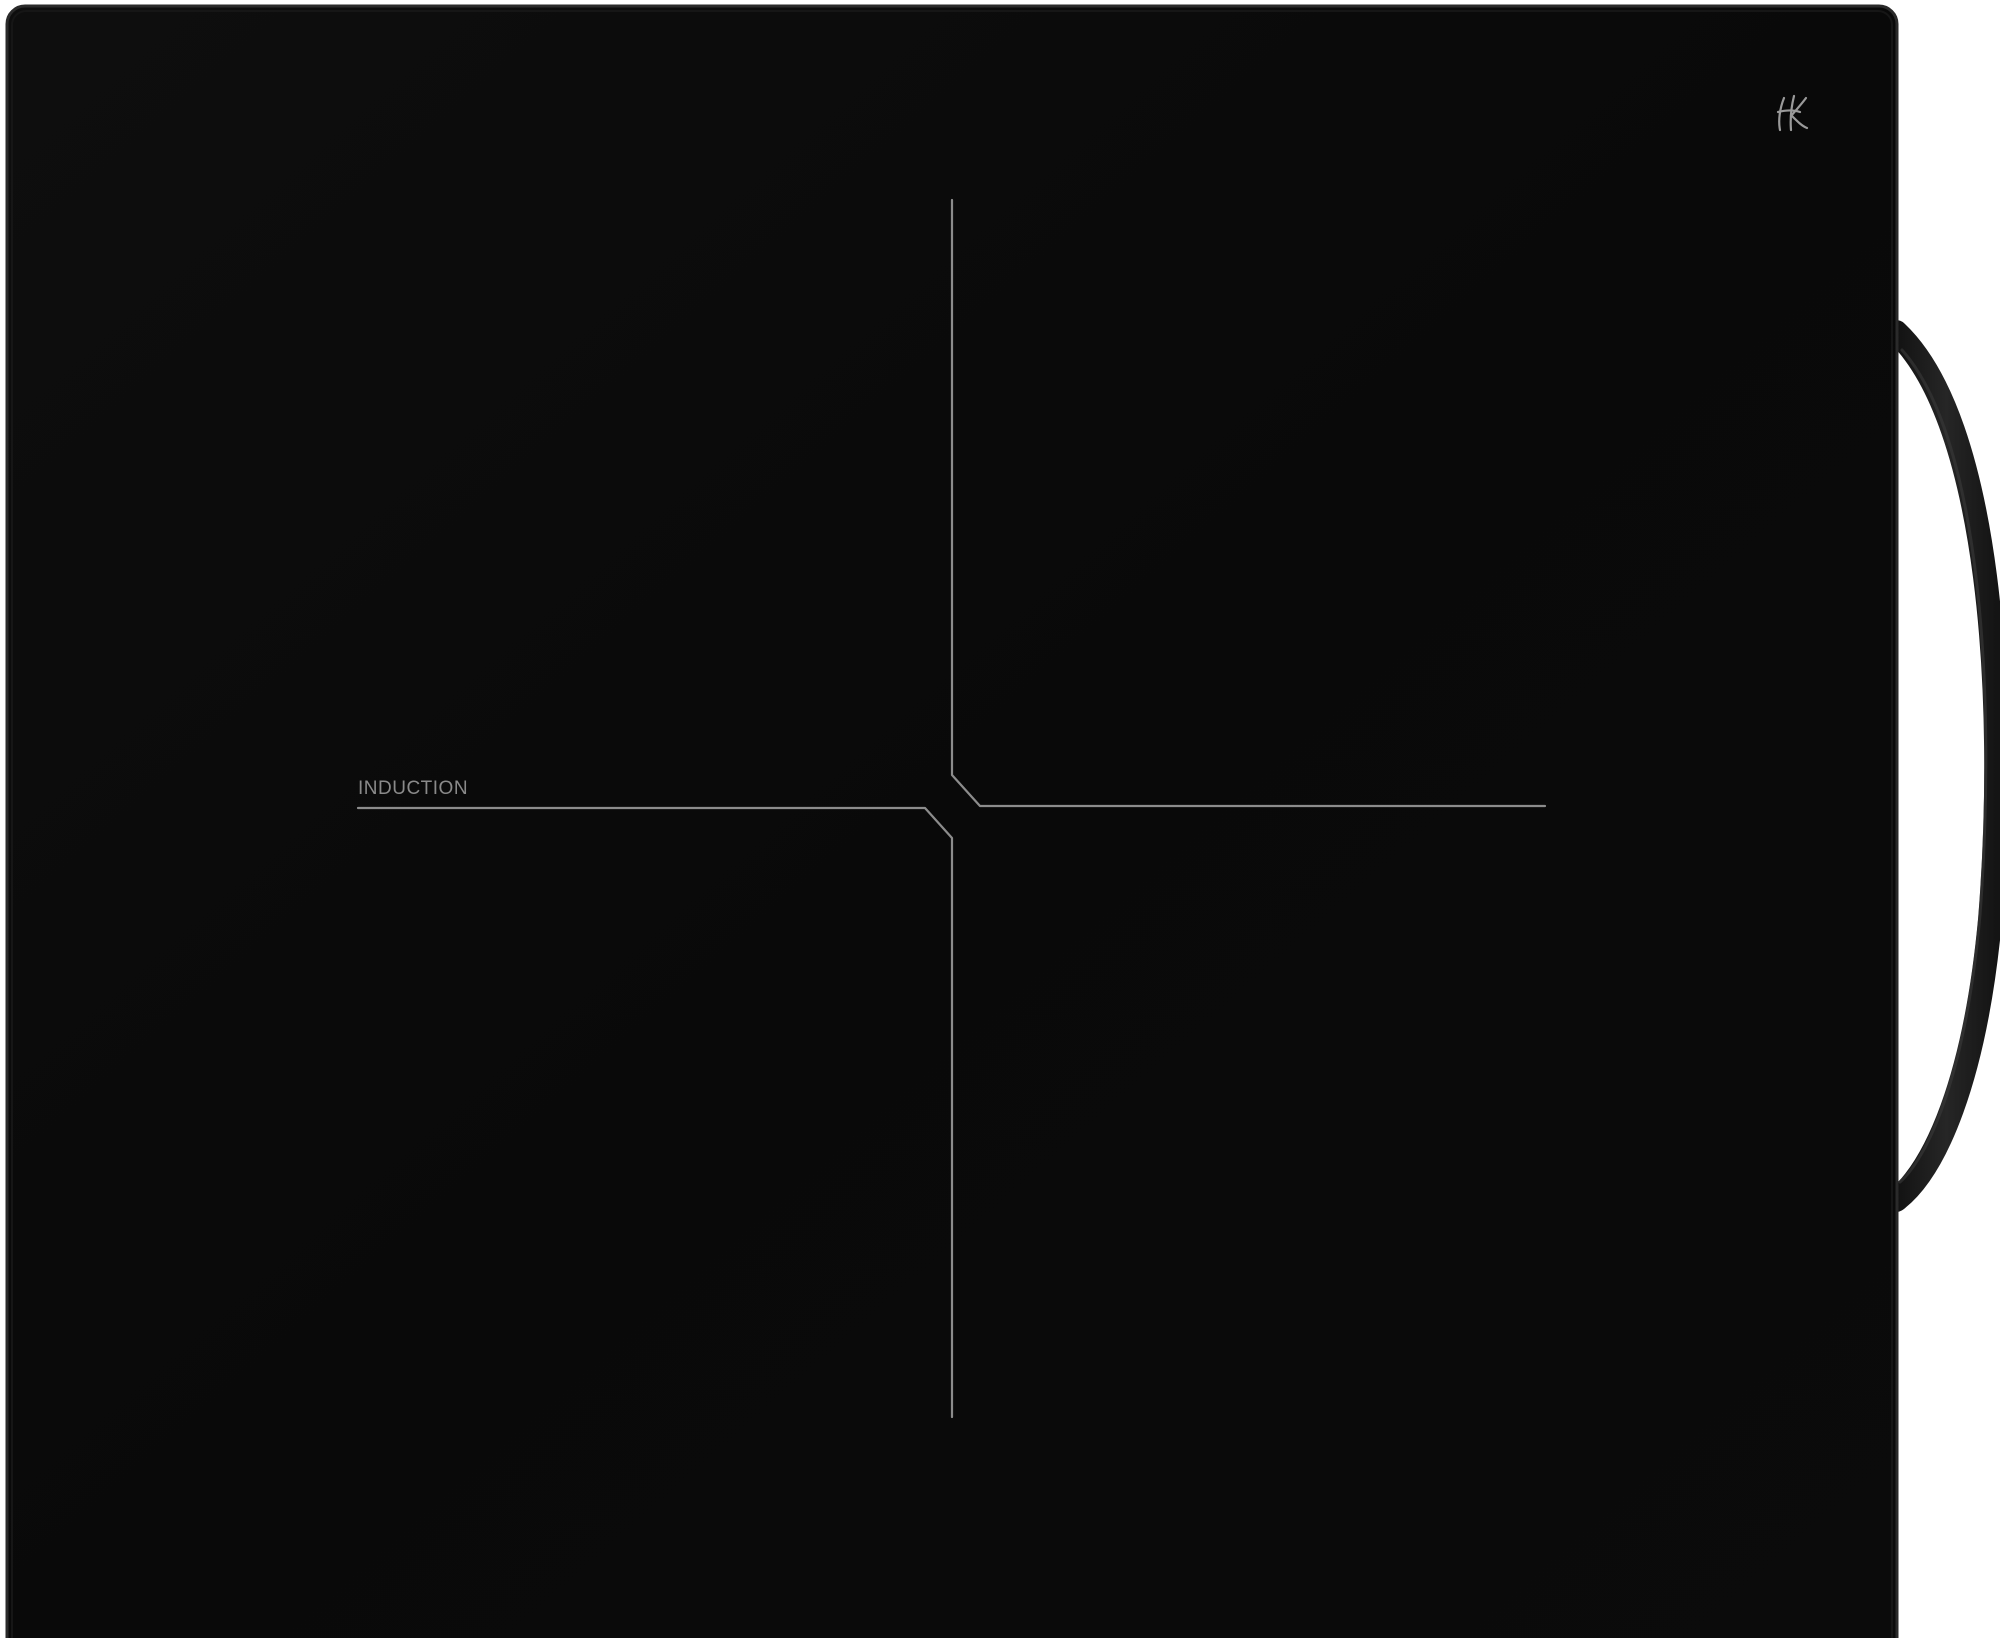 Image resolution: width=2000 pixels, height=1638 pixels. Describe the element at coordinates (413, 788) in the screenshot. I see `induction-label: INDUCTION` at that location.